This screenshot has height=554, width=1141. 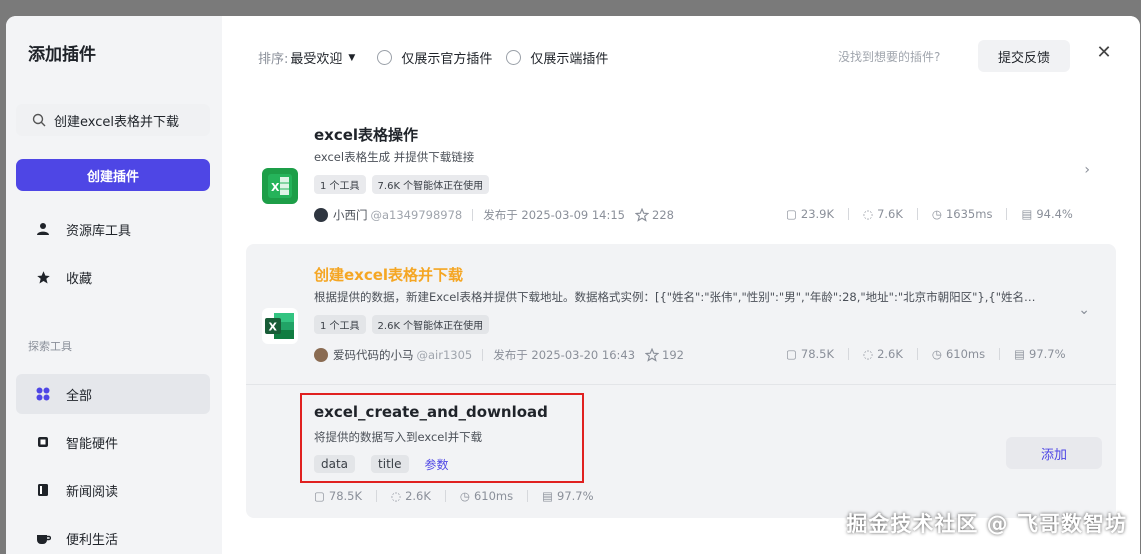 What do you see at coordinates (889, 57) in the screenshot?
I see `feedback-question: 没找到想要的插件?` at bounding box center [889, 57].